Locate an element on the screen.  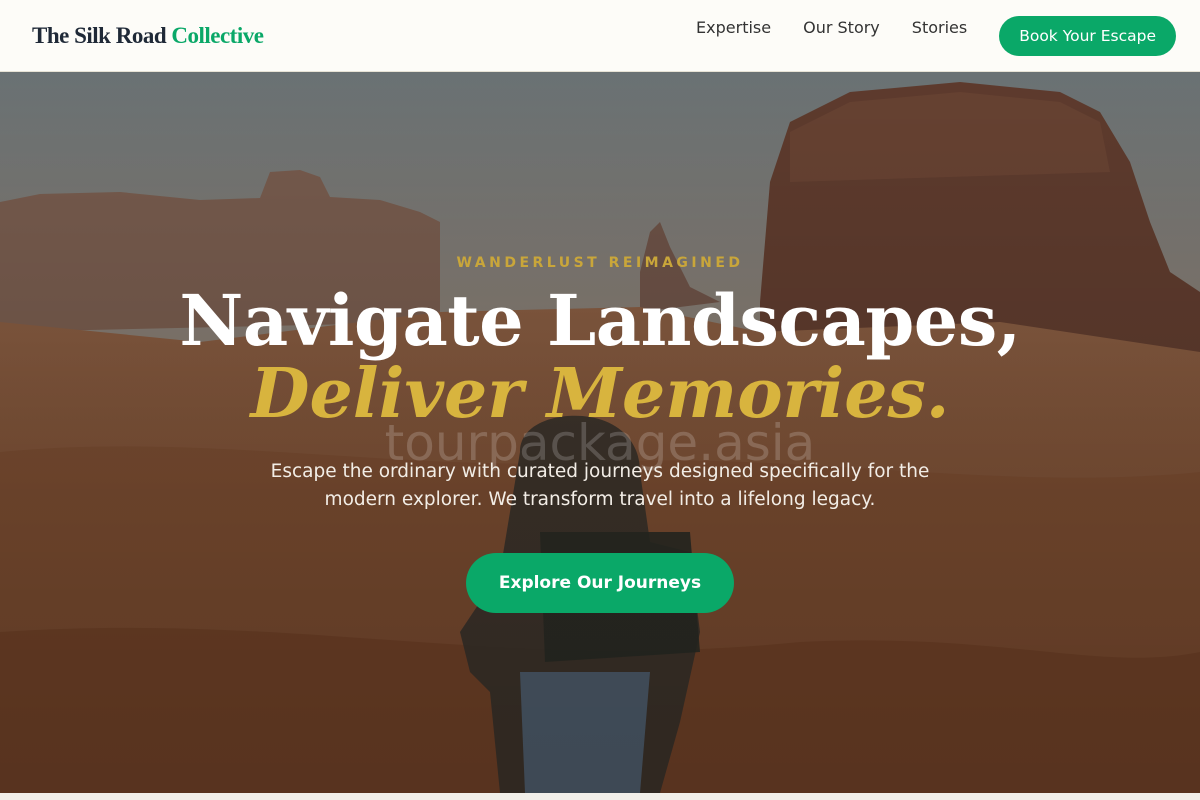
explore-journeys-button: Explore Our Journeys is located at coordinates (600, 583).